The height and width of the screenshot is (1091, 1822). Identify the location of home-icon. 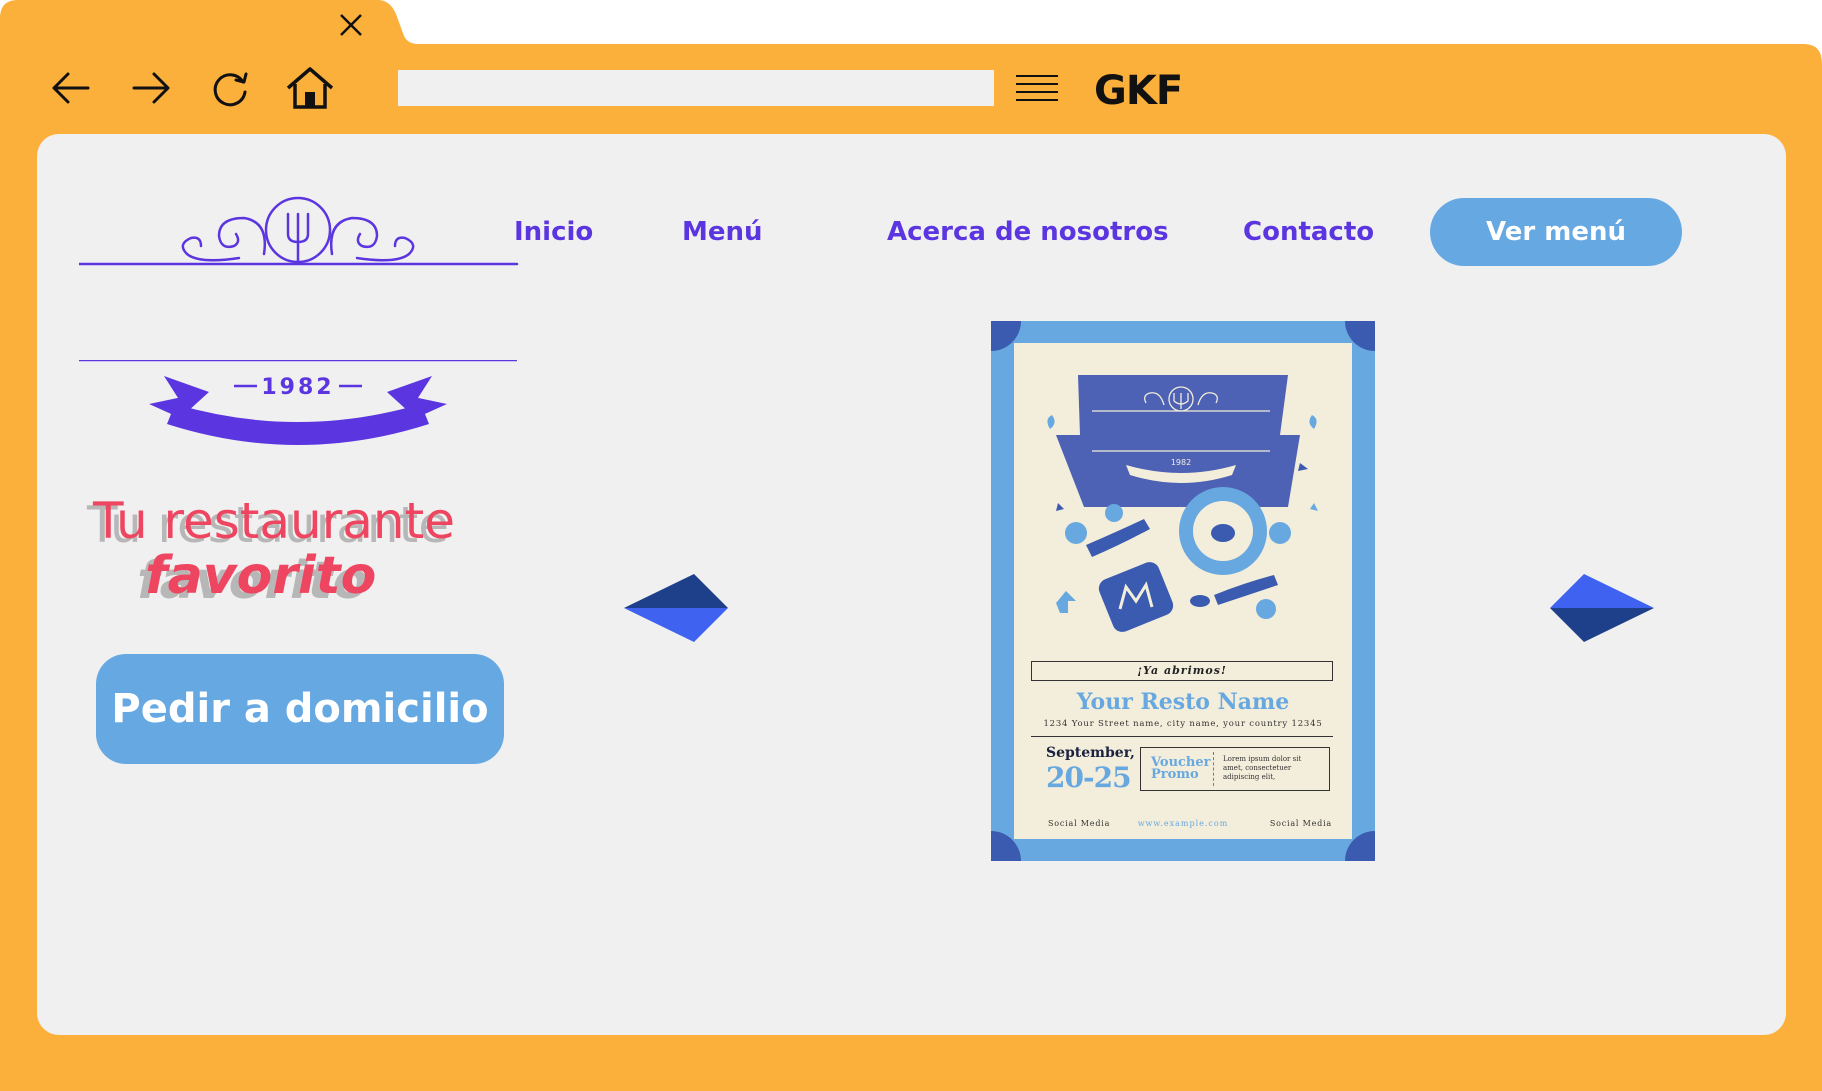
(310, 88).